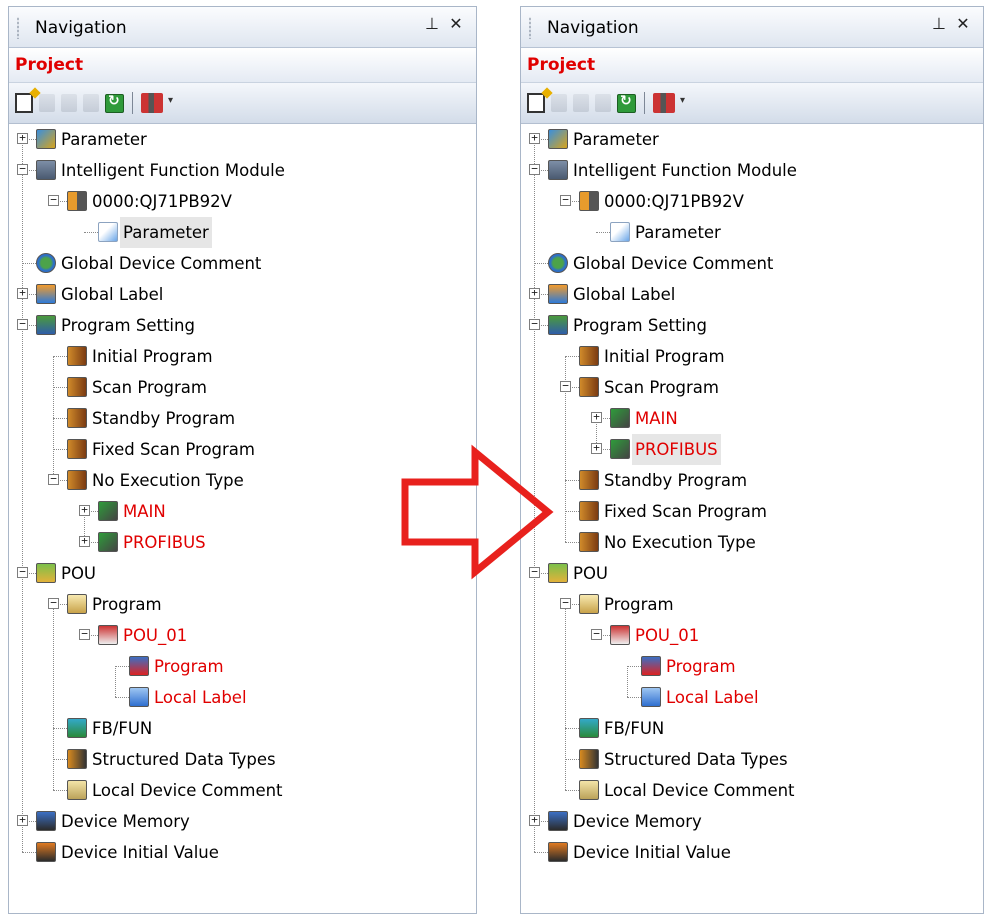  Describe the element at coordinates (81, 28) in the screenshot. I see `panel-title: Navigation` at that location.